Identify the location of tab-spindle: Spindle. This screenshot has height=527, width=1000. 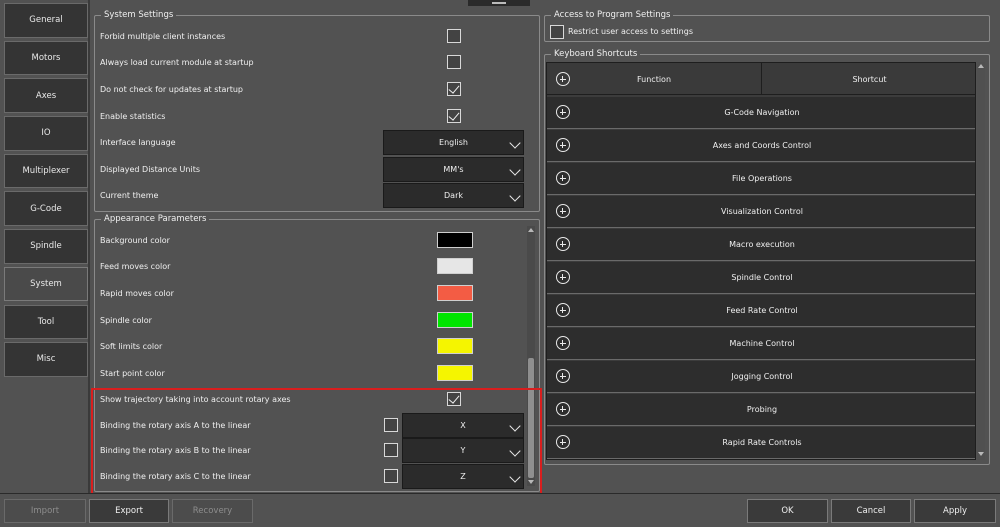
(46, 246).